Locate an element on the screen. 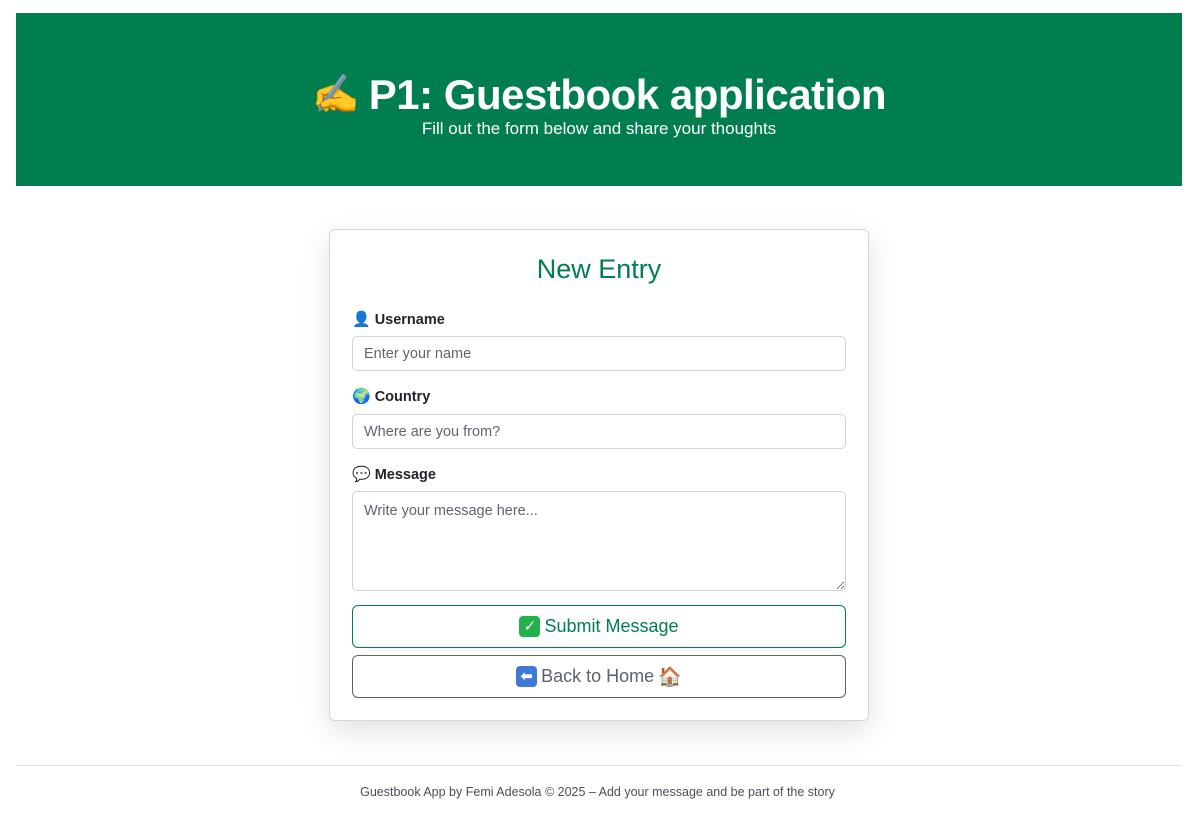 This screenshot has width=1195, height=814. page-title: ✍️ P1: Guestbook application is located at coordinates (599, 95).